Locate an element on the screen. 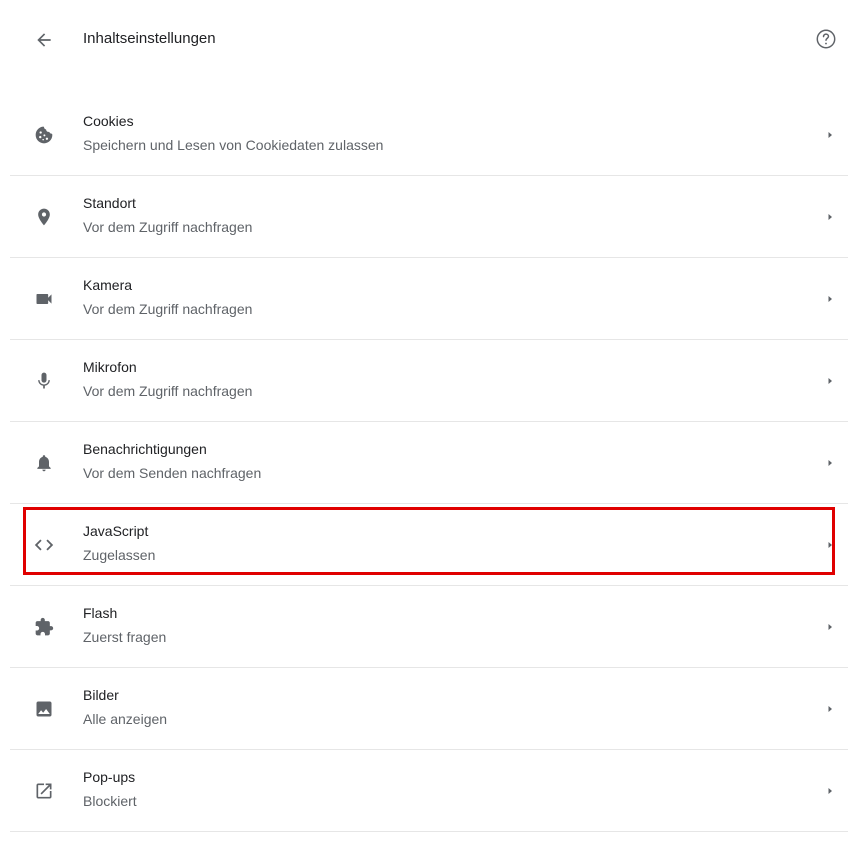  bell-icon is located at coordinates (44, 463).